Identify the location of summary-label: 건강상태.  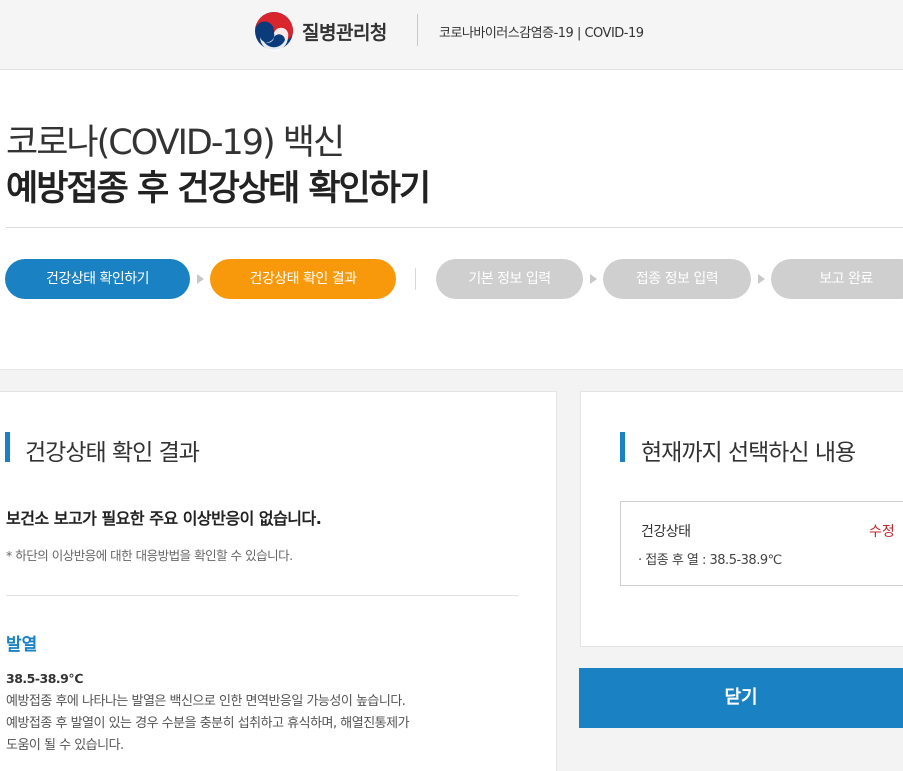
(666, 532).